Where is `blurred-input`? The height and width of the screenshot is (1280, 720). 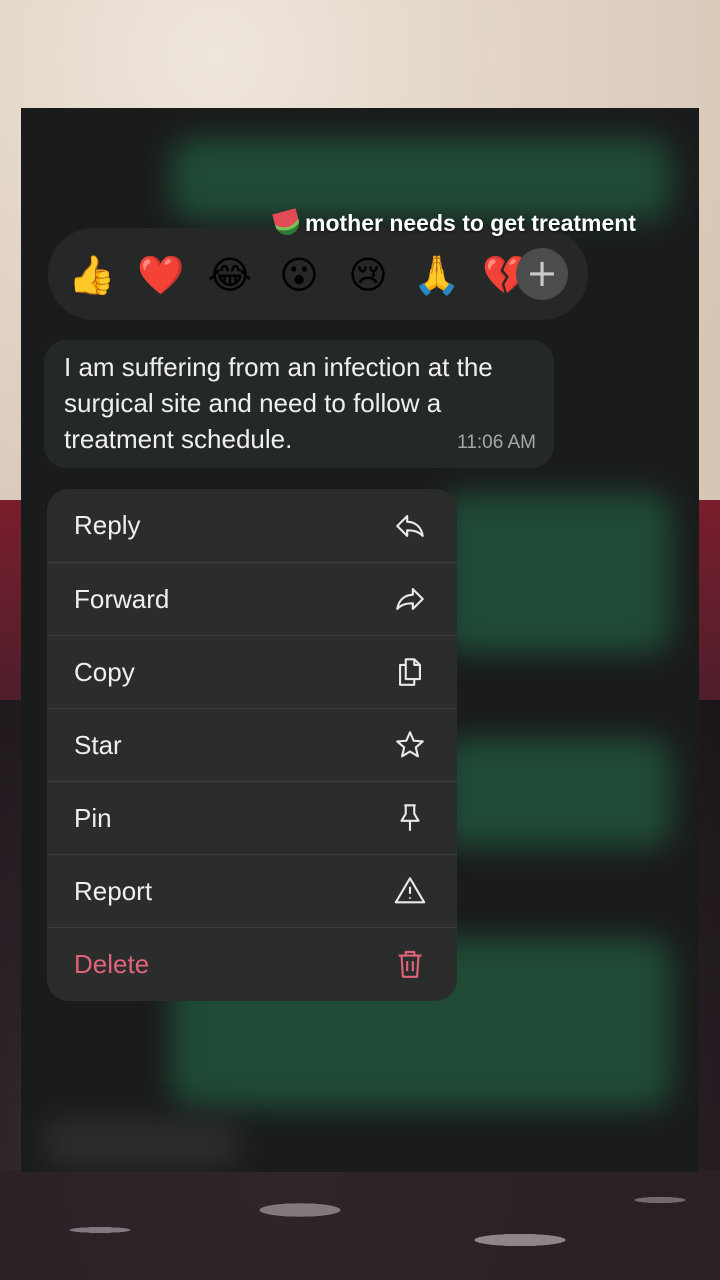
blurred-input is located at coordinates (141, 1143).